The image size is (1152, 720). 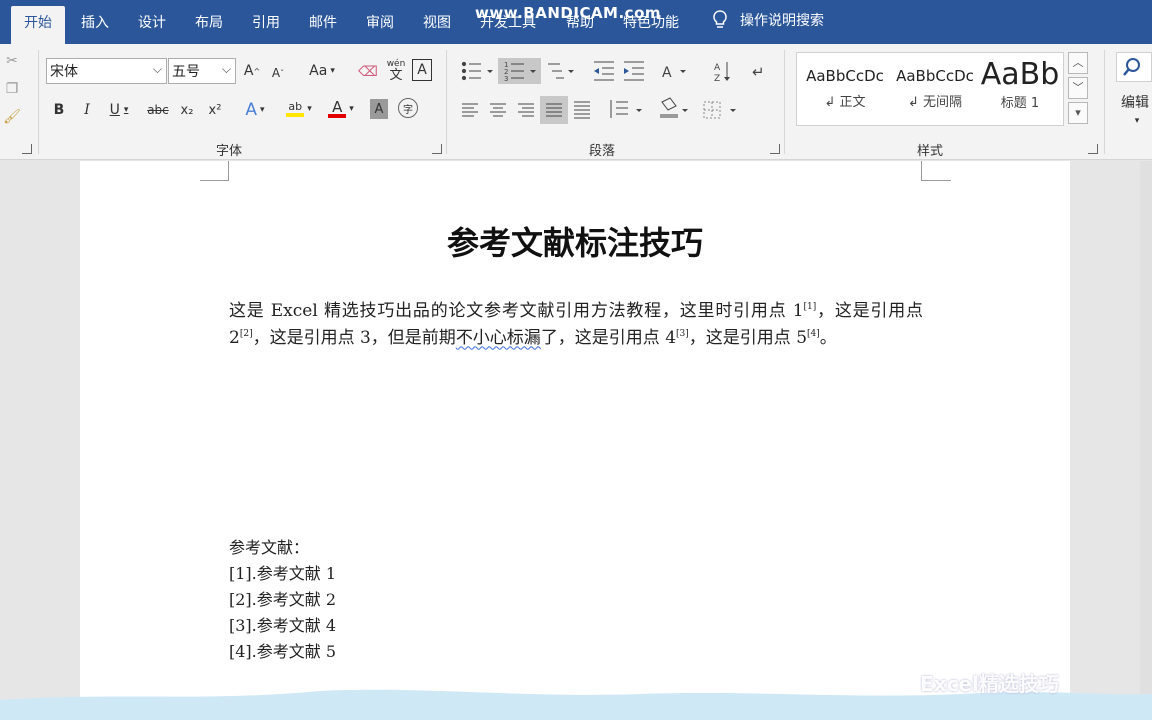 What do you see at coordinates (717, 79) in the screenshot?
I see `svg-text: Z` at bounding box center [717, 79].